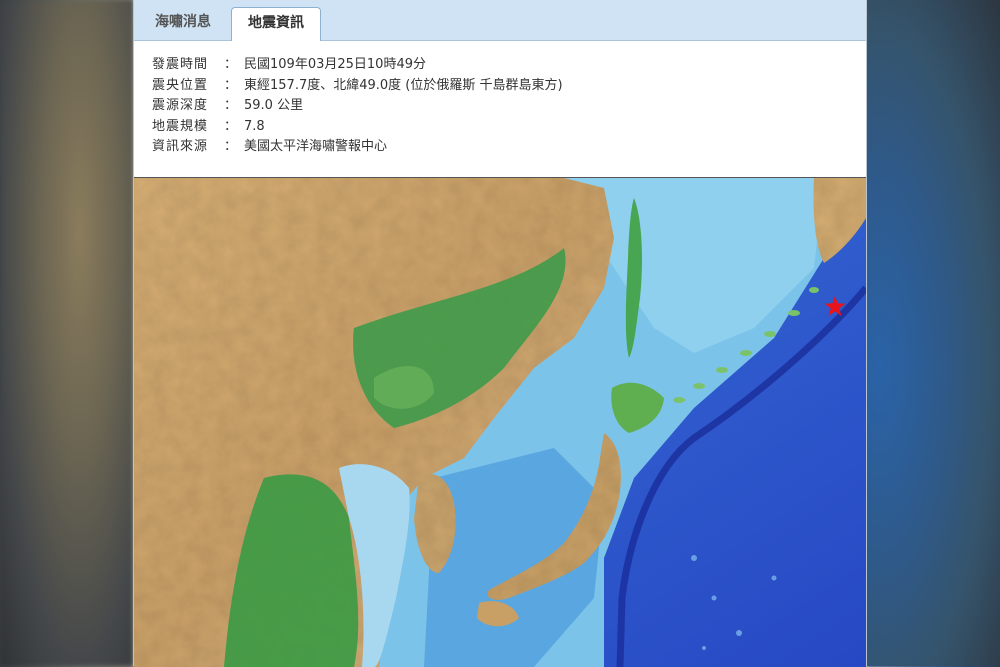  I want to click on info-value: 7.8, so click(254, 126).